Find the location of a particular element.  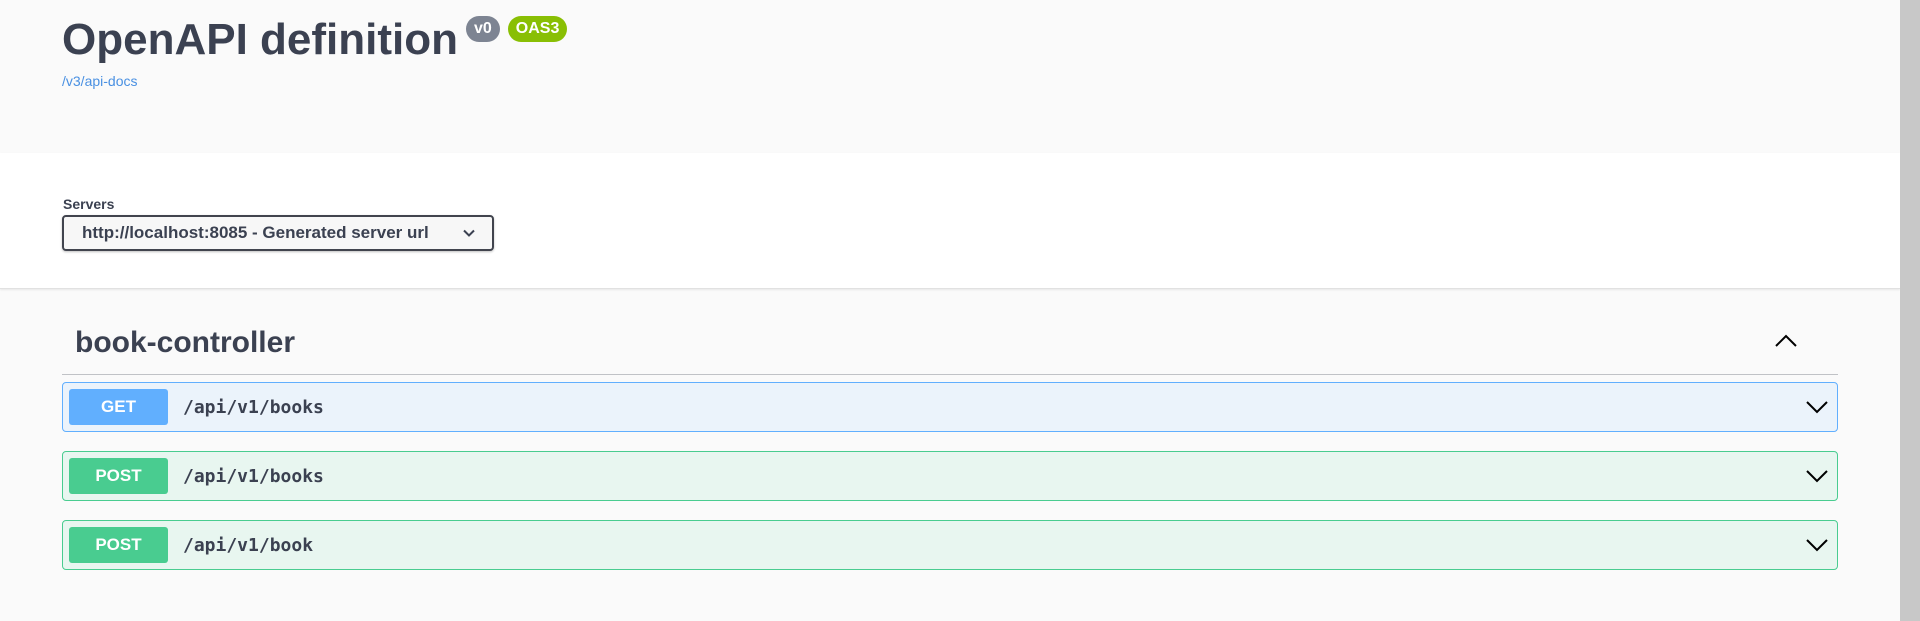

title-row: OpenAPI definition v0 OAS3 is located at coordinates (315, 40).